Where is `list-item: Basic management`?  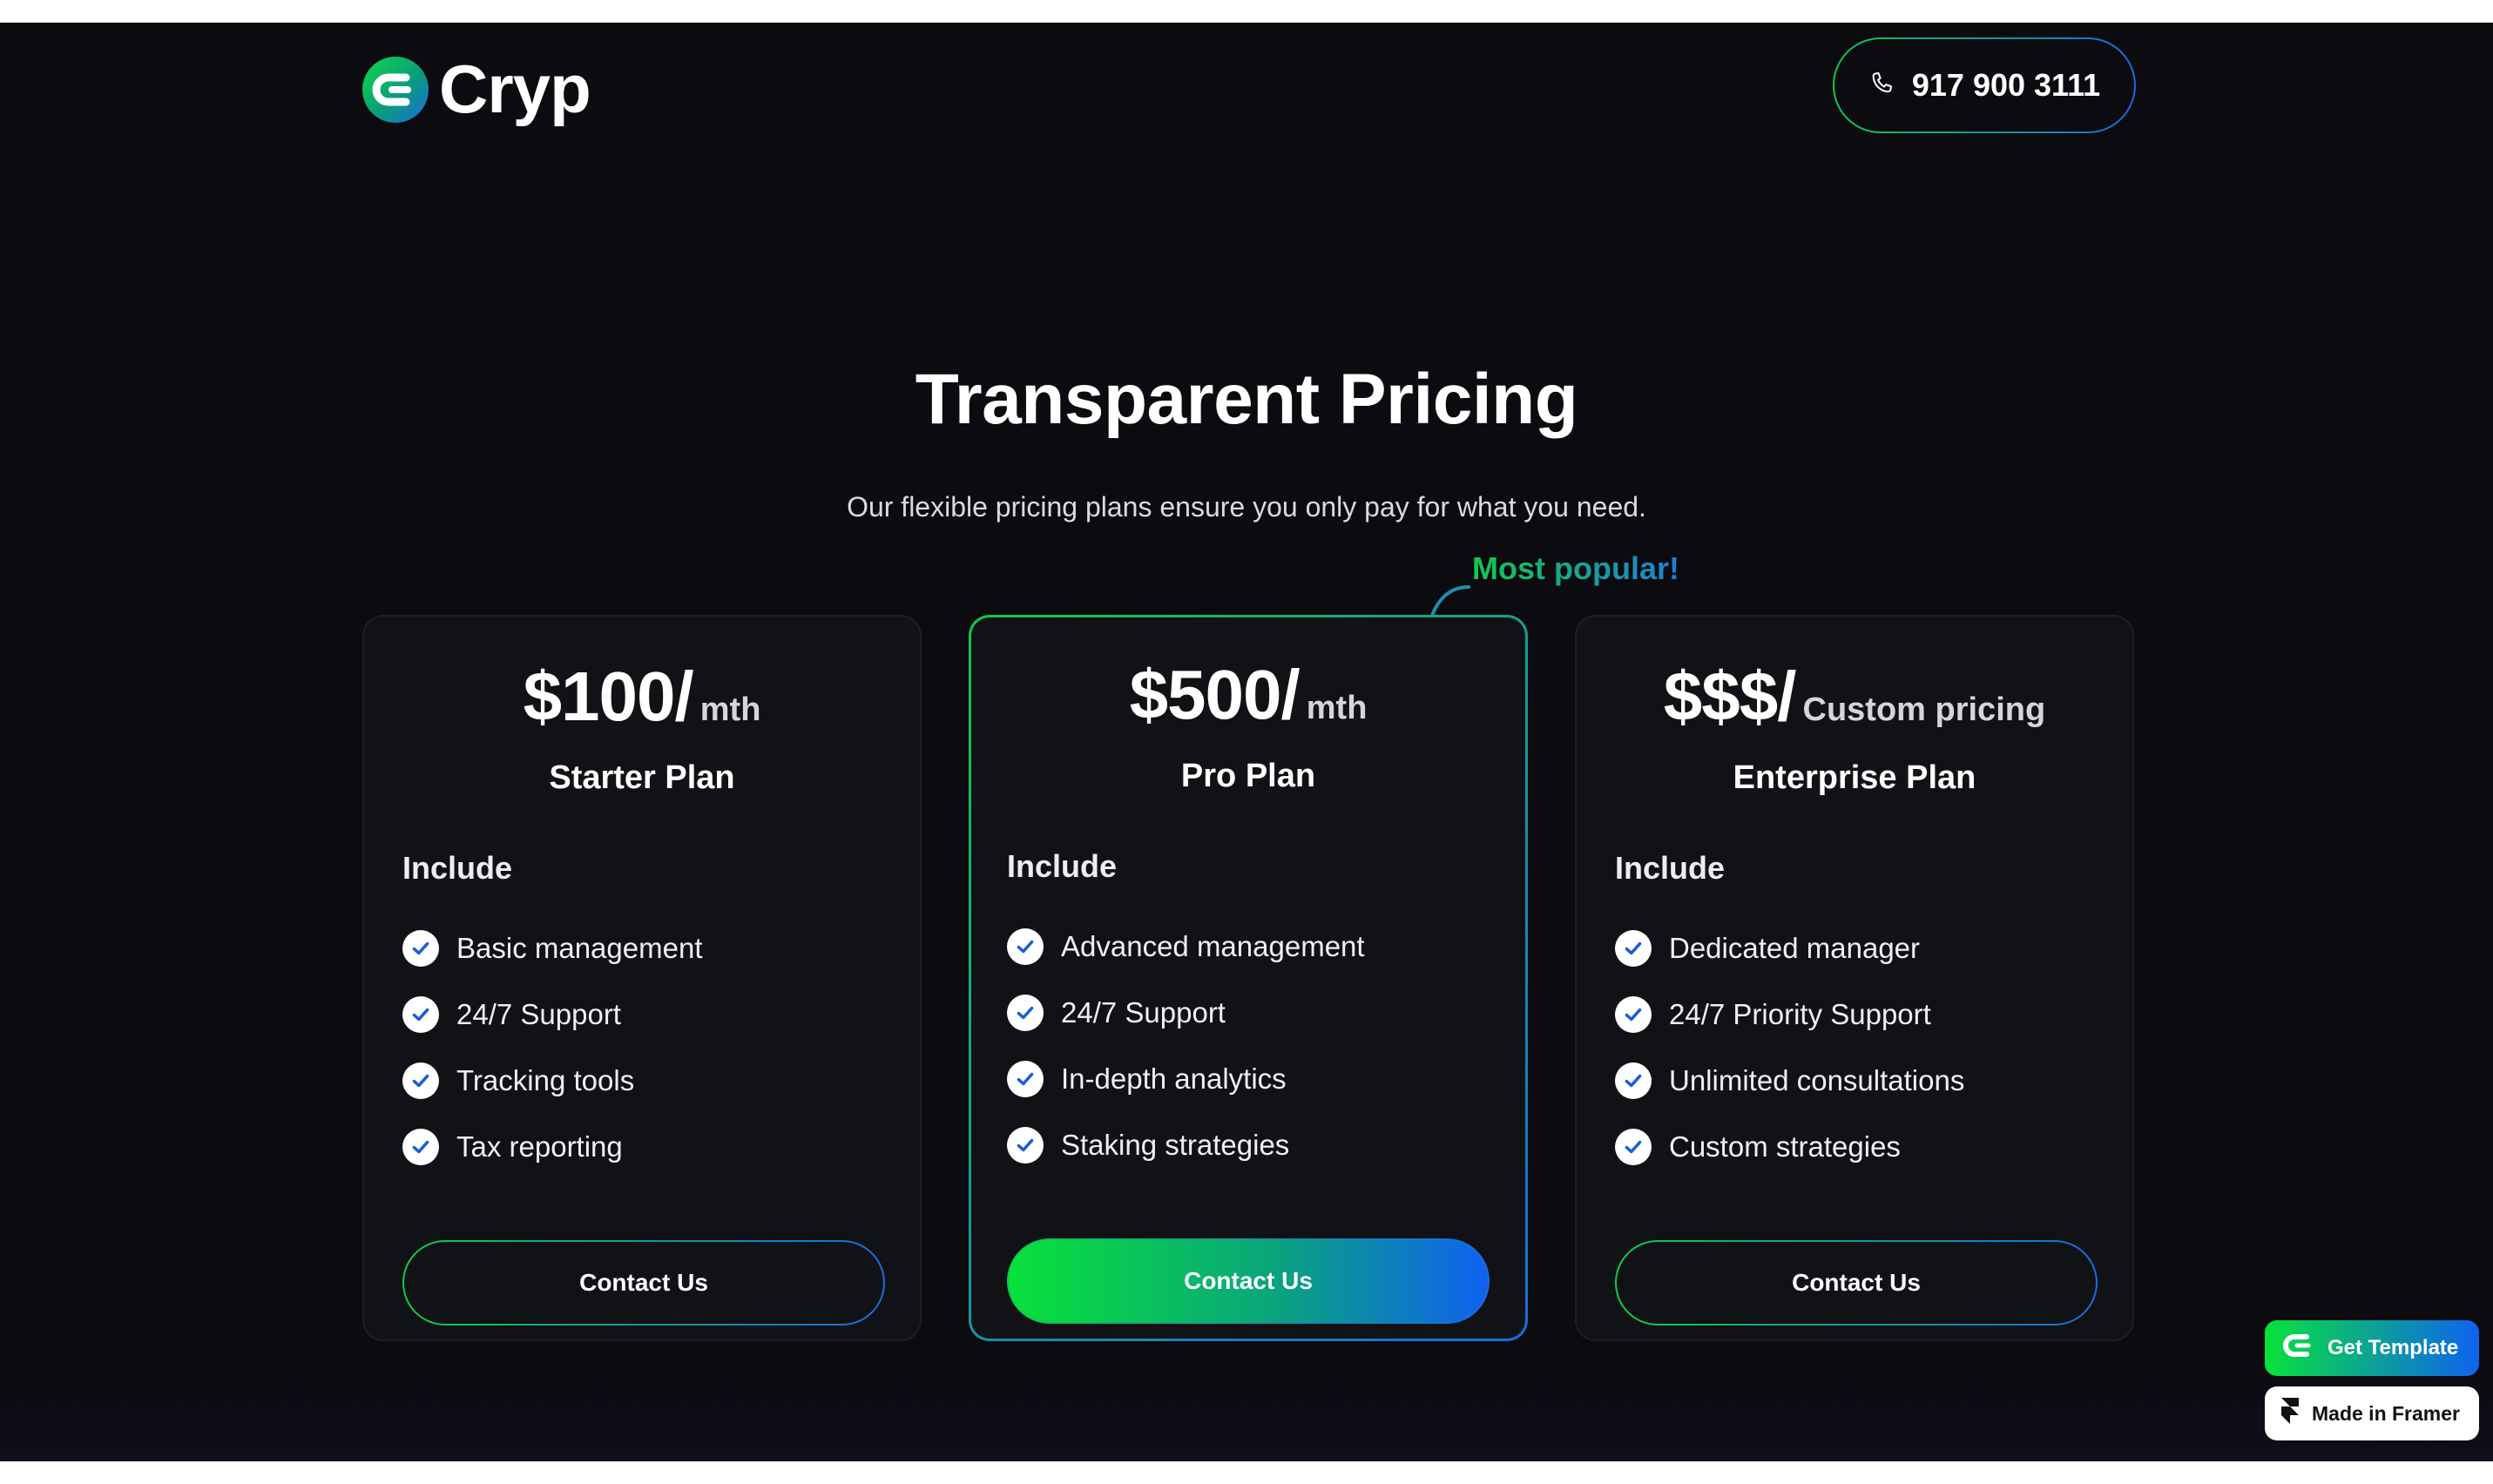
list-item: Basic management is located at coordinates (552, 948).